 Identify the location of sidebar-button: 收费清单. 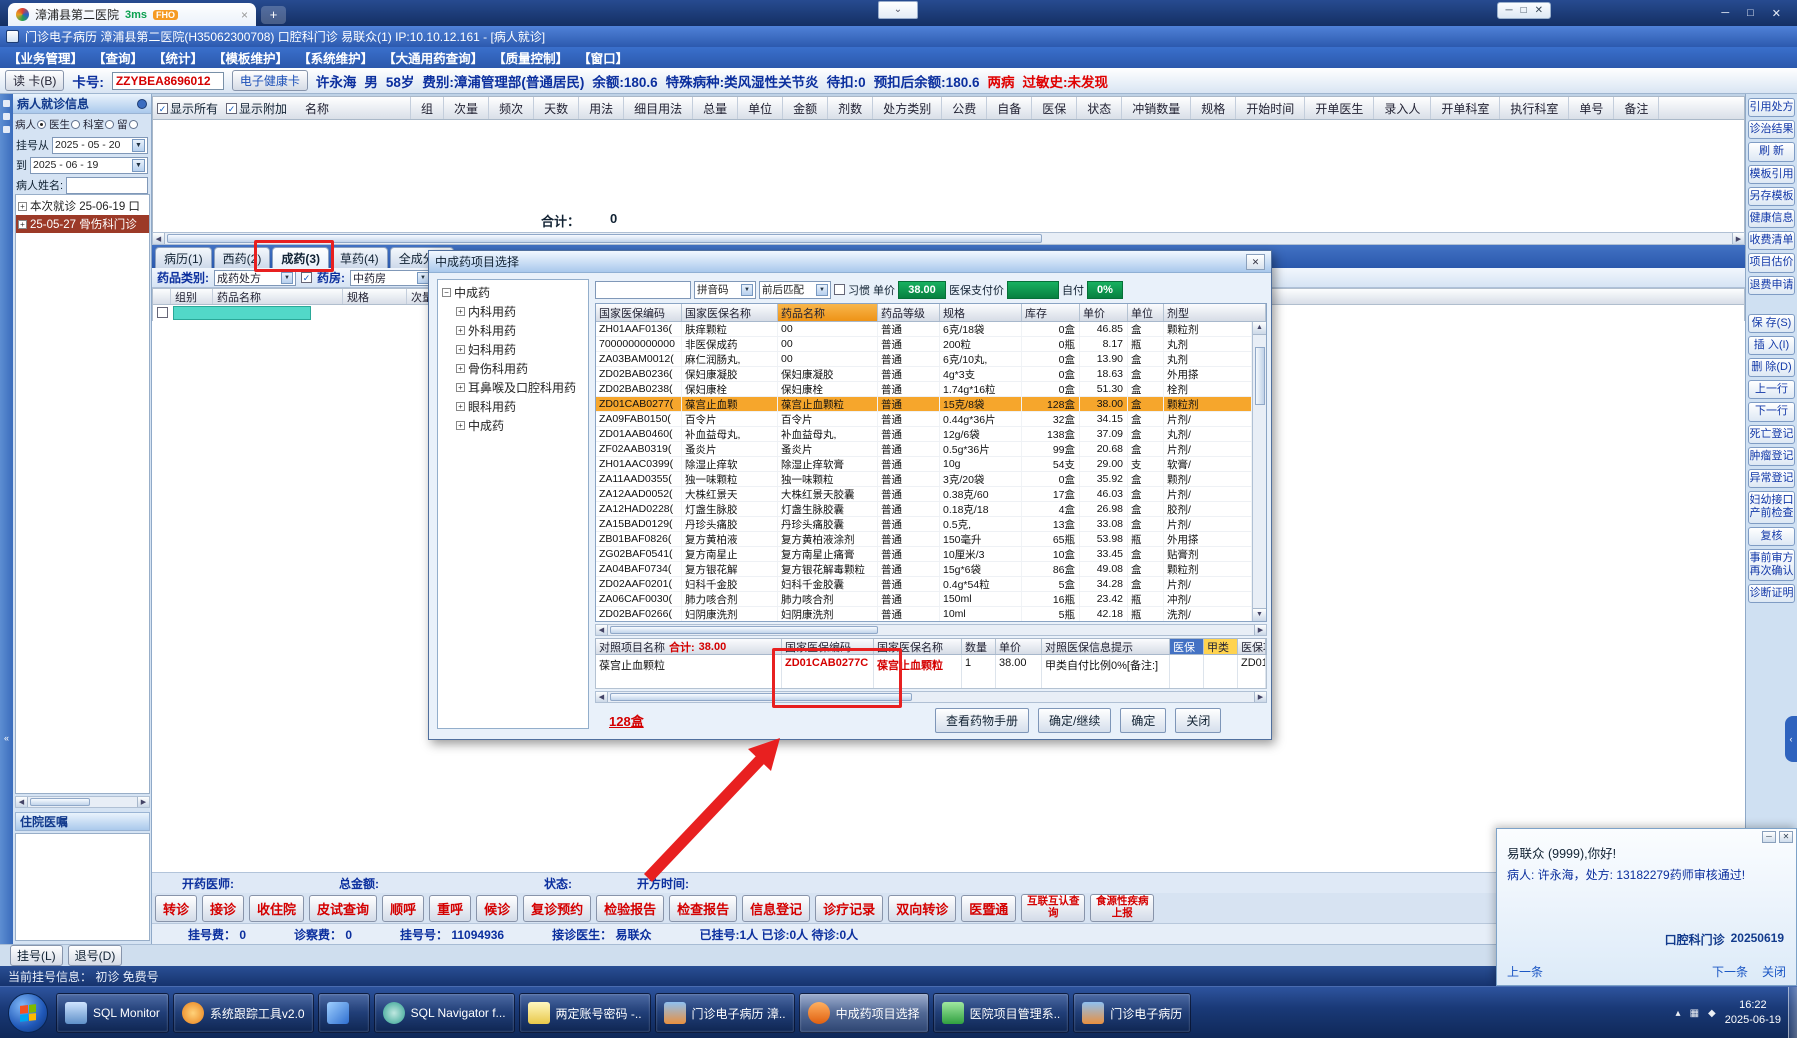
(1771, 241).